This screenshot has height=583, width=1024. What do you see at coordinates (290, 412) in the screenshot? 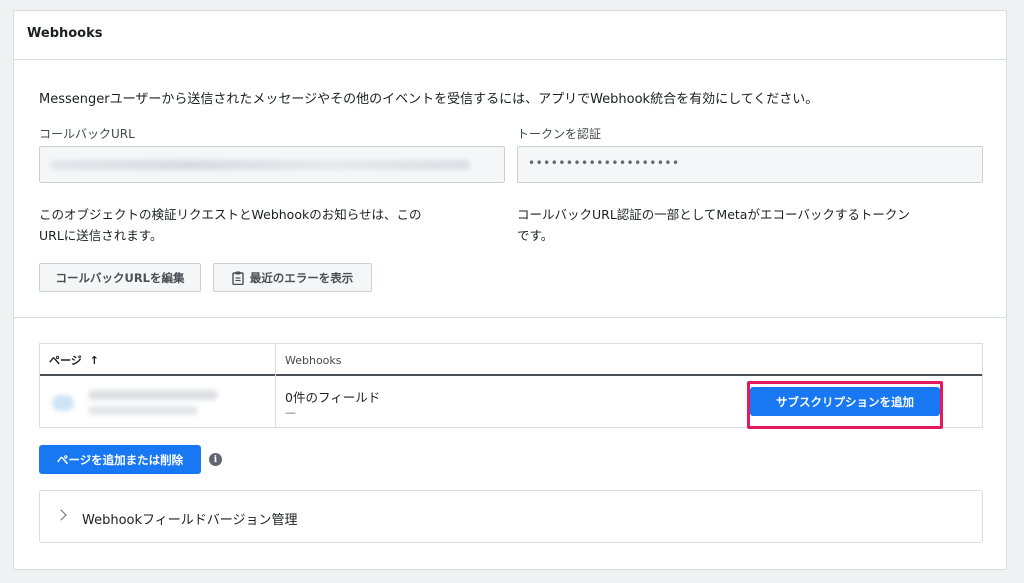
I see `fields-detail: —` at bounding box center [290, 412].